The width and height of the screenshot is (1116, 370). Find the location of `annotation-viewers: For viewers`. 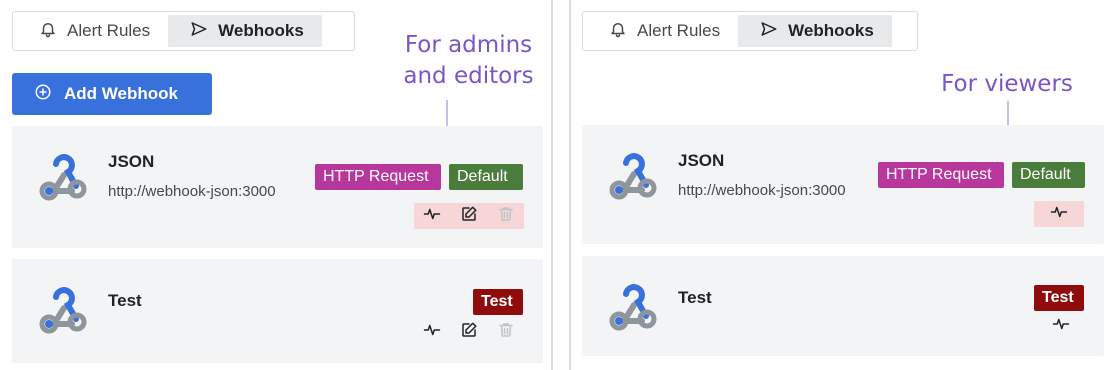

annotation-viewers: For viewers is located at coordinates (1007, 84).